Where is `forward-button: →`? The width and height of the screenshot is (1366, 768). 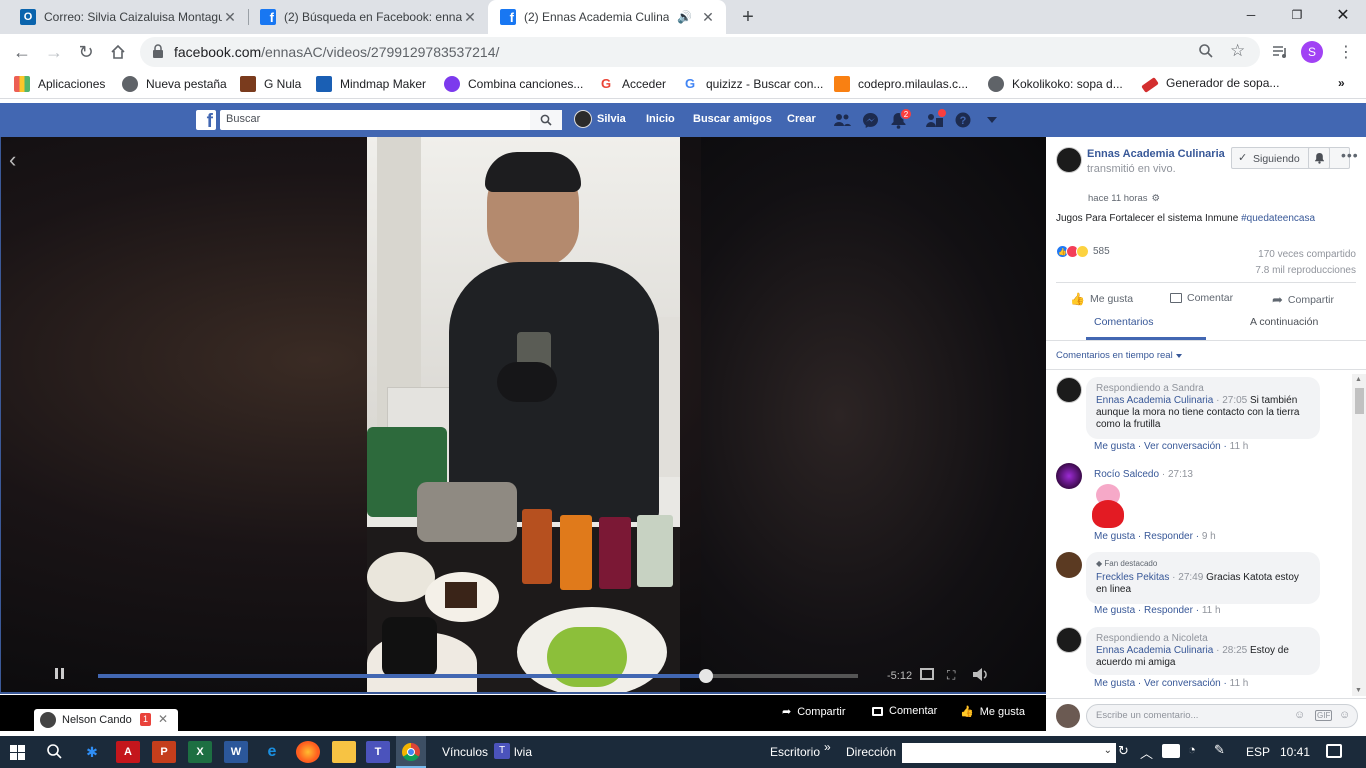 forward-button: → is located at coordinates (54, 52).